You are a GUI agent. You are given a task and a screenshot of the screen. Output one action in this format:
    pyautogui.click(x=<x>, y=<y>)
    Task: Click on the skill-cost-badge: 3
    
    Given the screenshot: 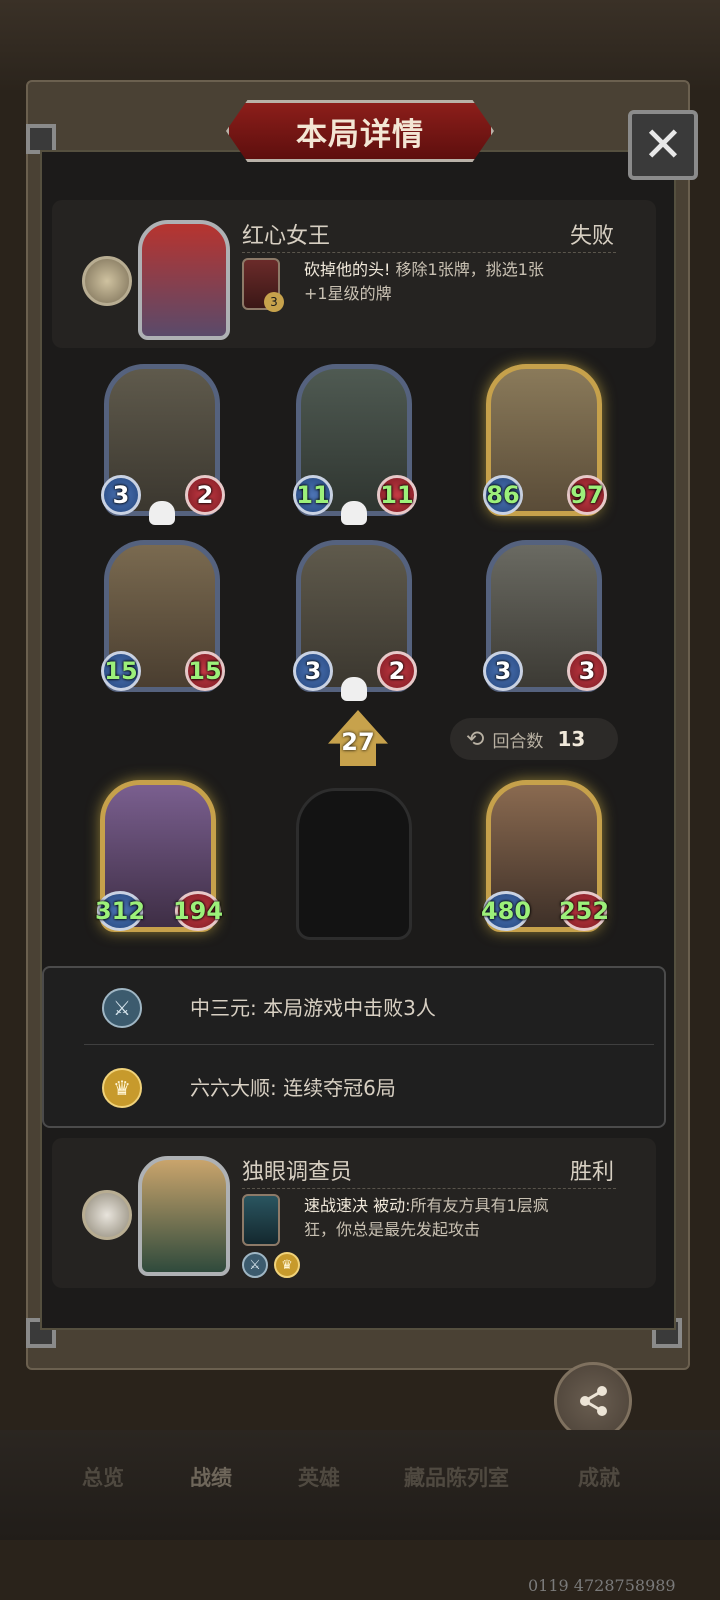 What is the action you would take?
    pyautogui.click(x=274, y=302)
    